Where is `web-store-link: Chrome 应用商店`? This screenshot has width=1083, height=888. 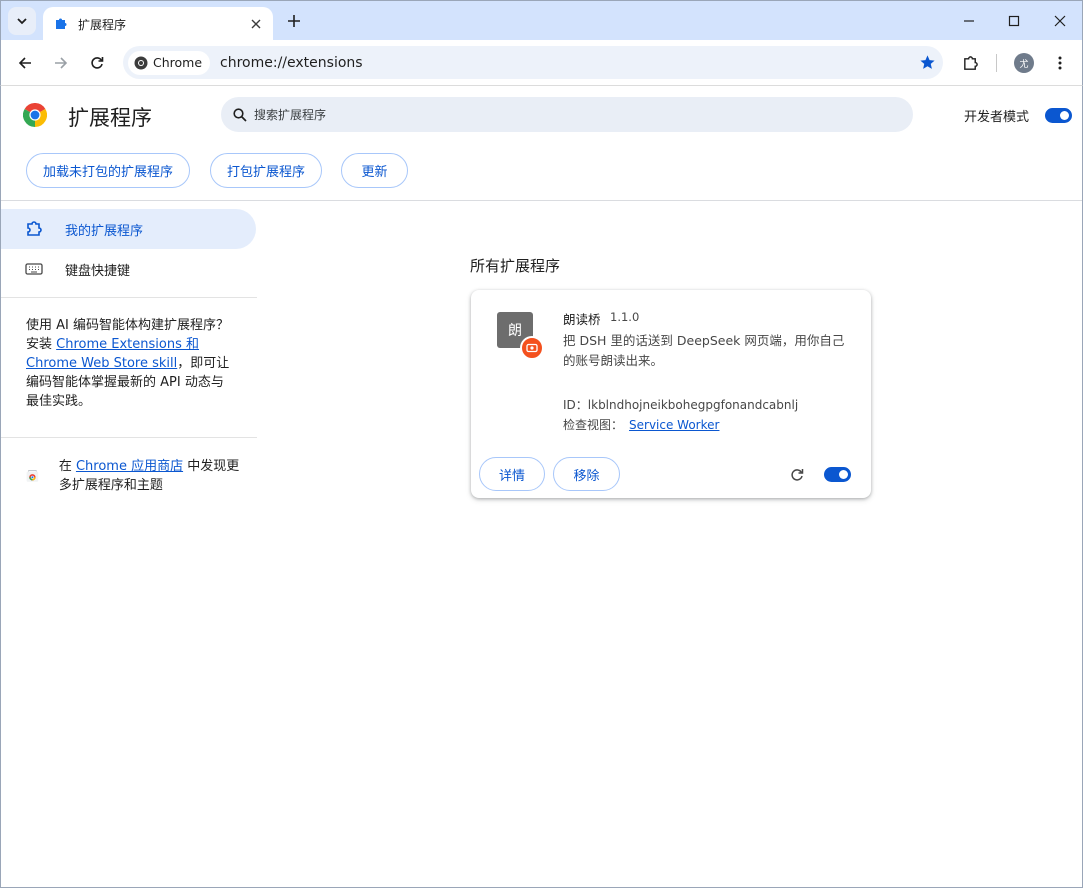 web-store-link: Chrome 应用商店 is located at coordinates (129, 466).